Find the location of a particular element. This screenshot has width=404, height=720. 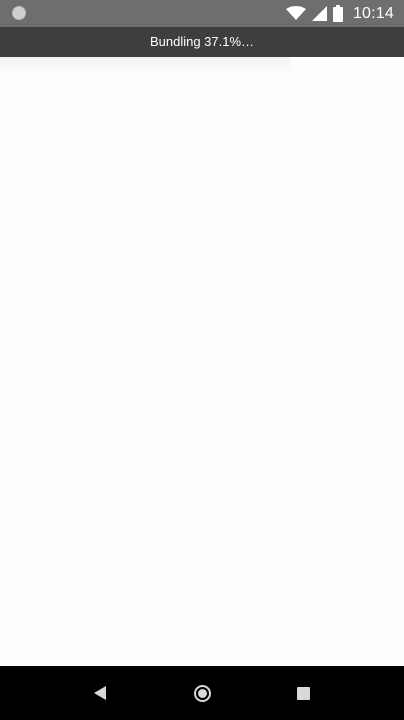

wifi-icon is located at coordinates (295, 13).